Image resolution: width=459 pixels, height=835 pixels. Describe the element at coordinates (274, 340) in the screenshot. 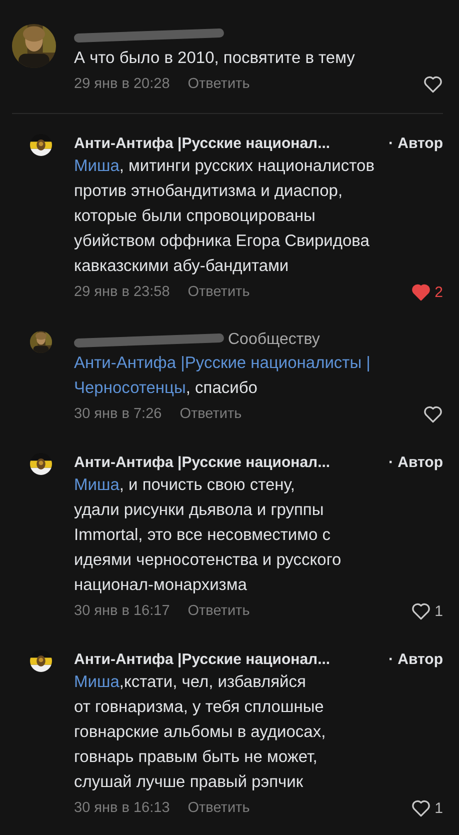

I see `reply-to-label: Сообществу` at that location.